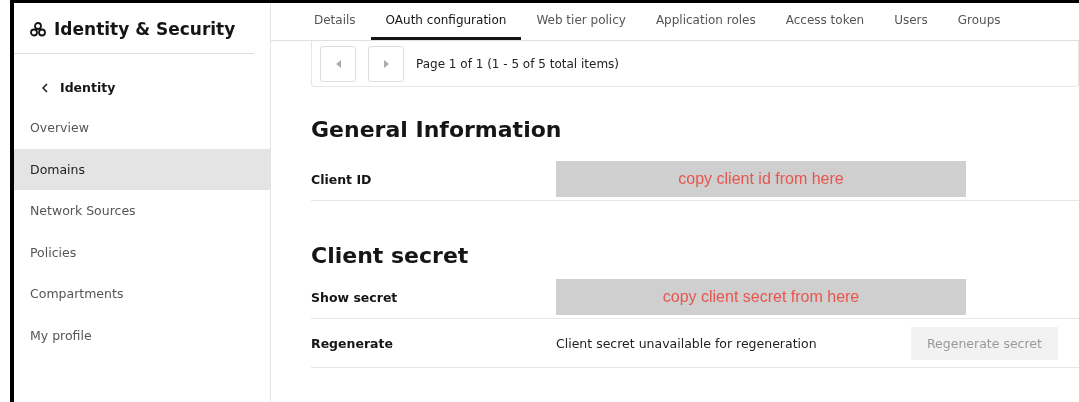  I want to click on pagination-text: Page 1 of 1 (1 - 5 of 5 total items), so click(517, 63).